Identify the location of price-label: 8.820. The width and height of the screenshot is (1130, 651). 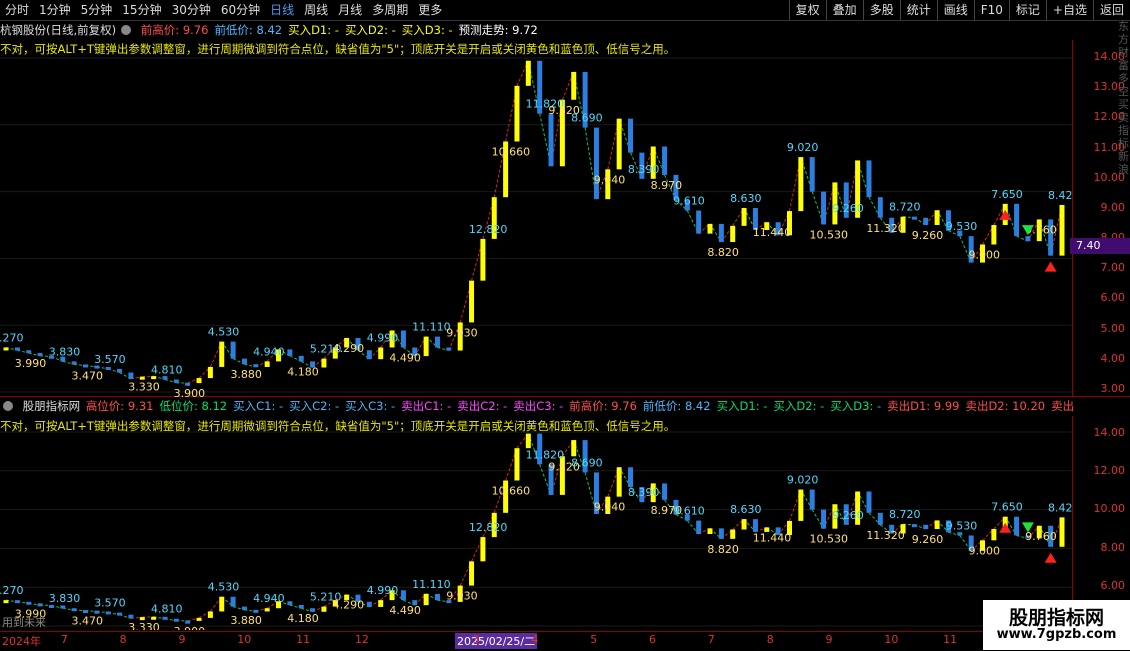
(723, 549).